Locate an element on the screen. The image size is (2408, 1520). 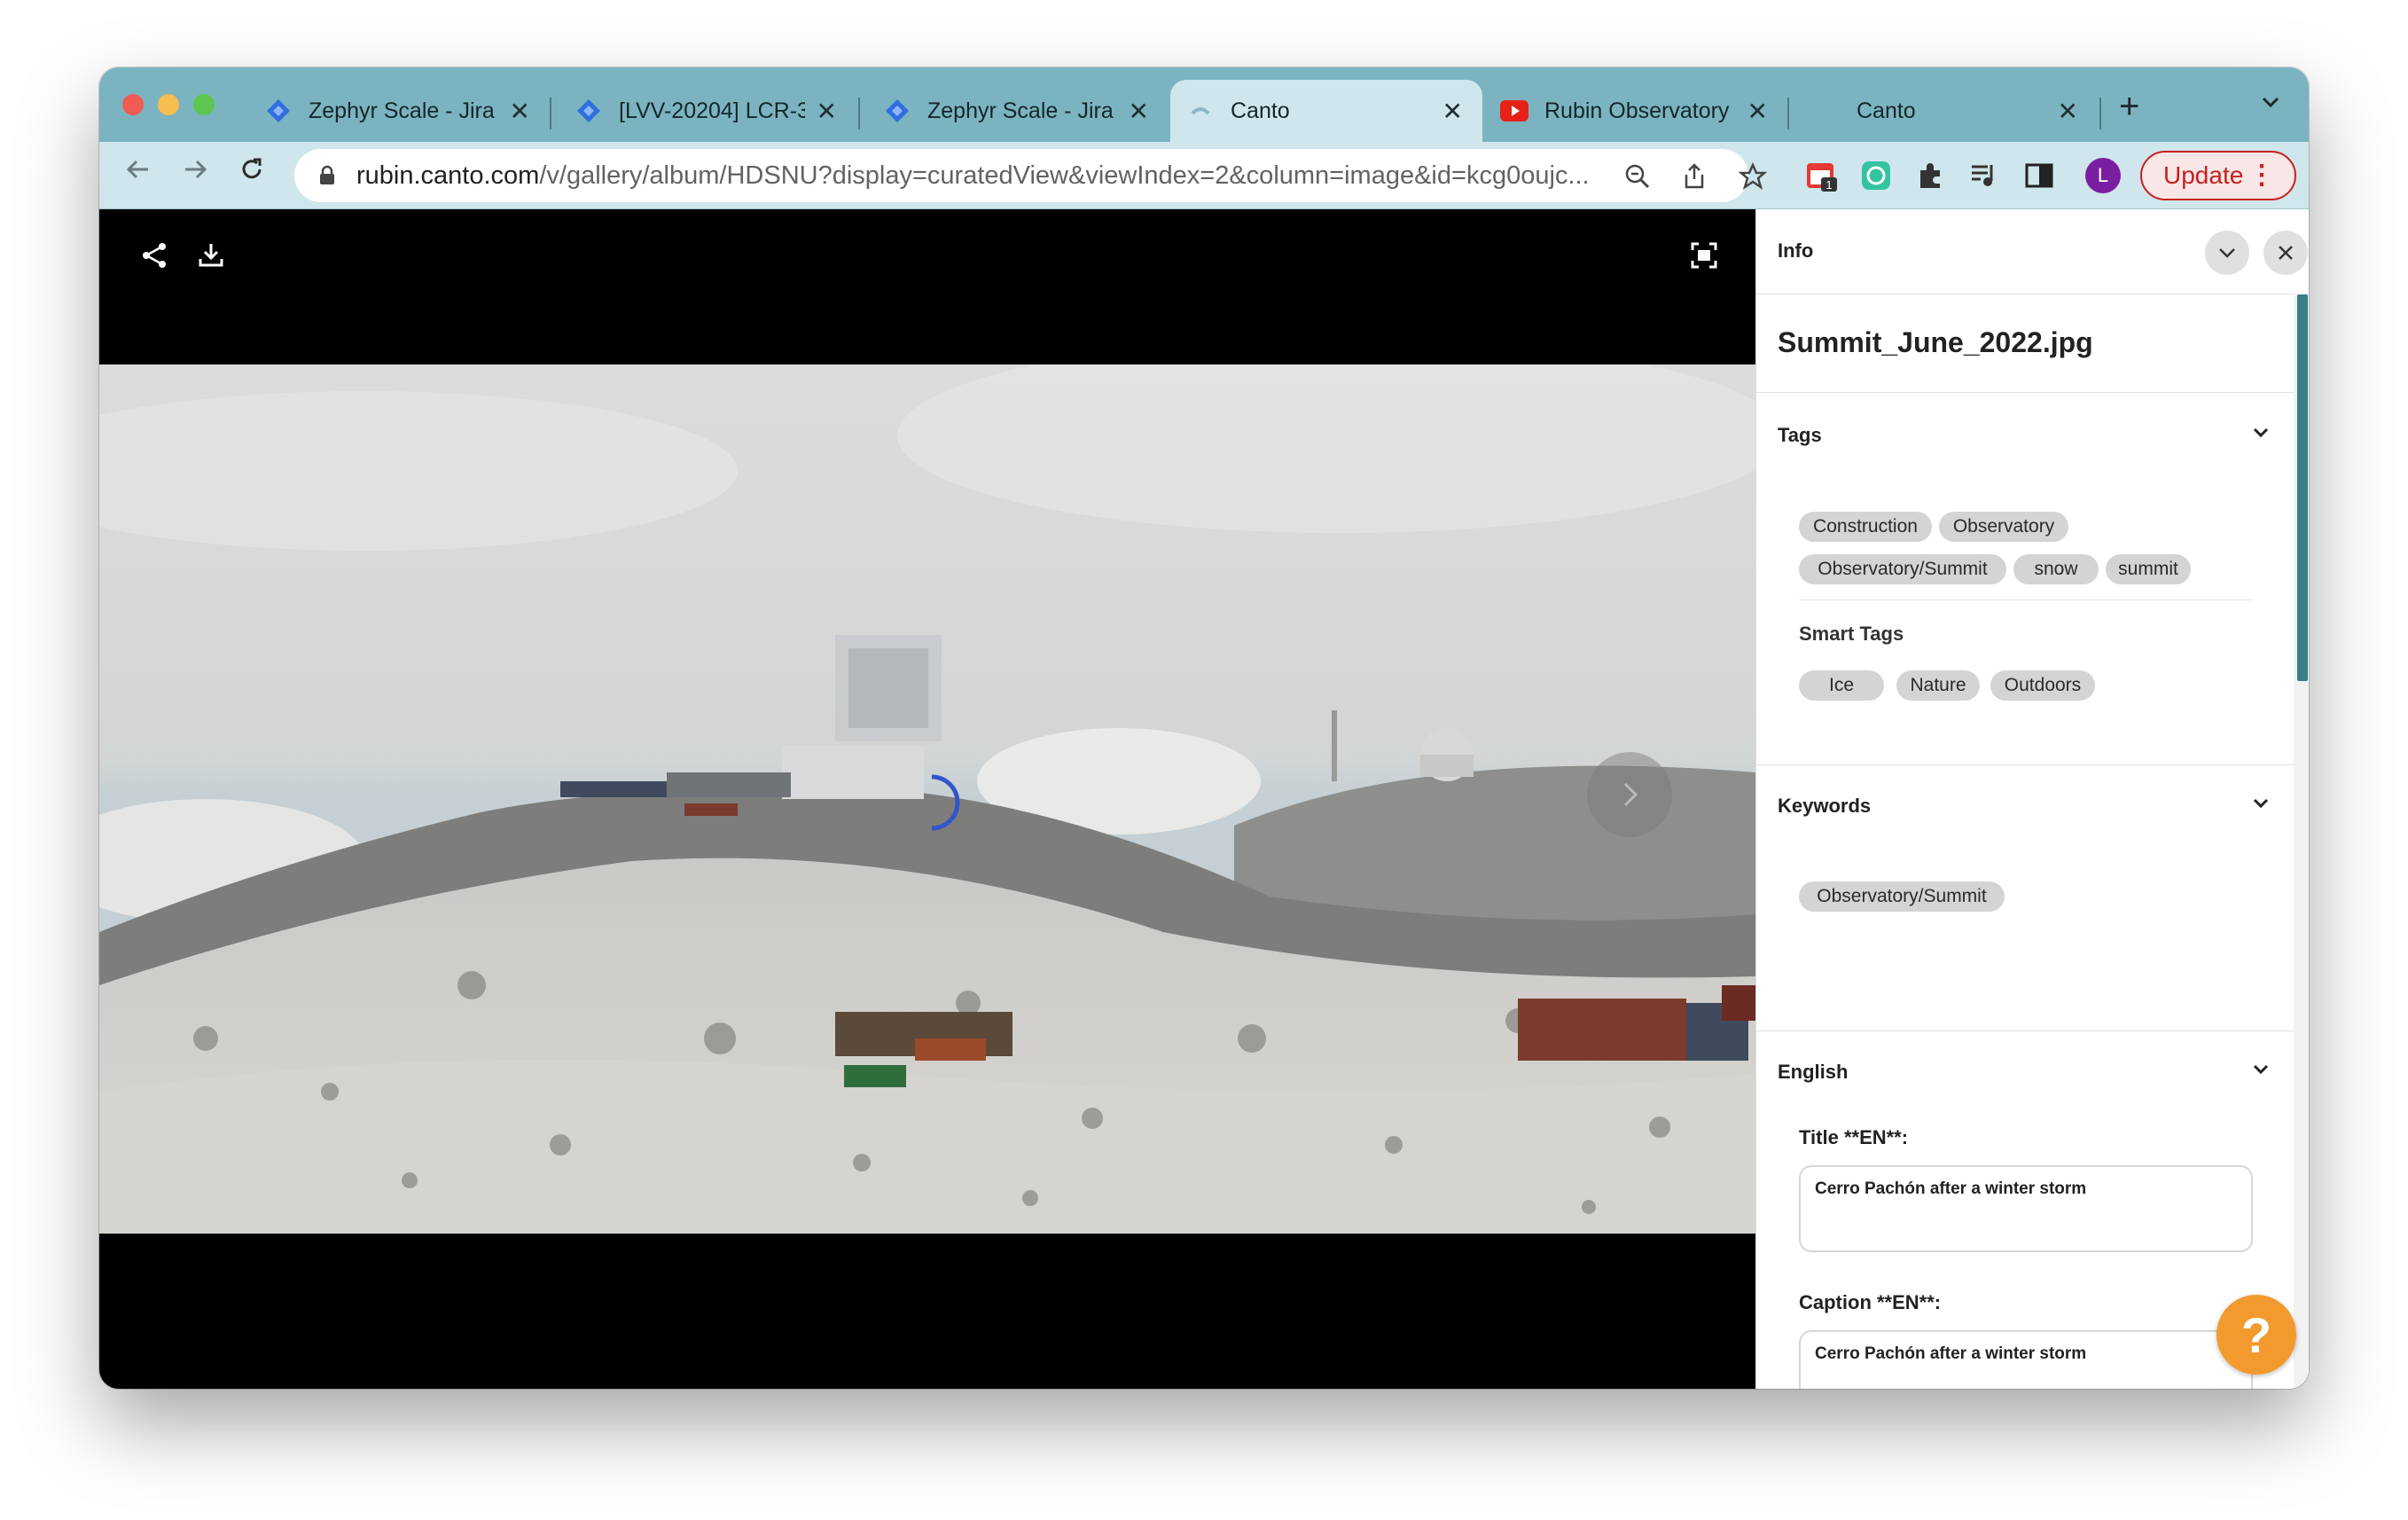
kebab-menu-icon: ⋮ is located at coordinates (2261, 175).